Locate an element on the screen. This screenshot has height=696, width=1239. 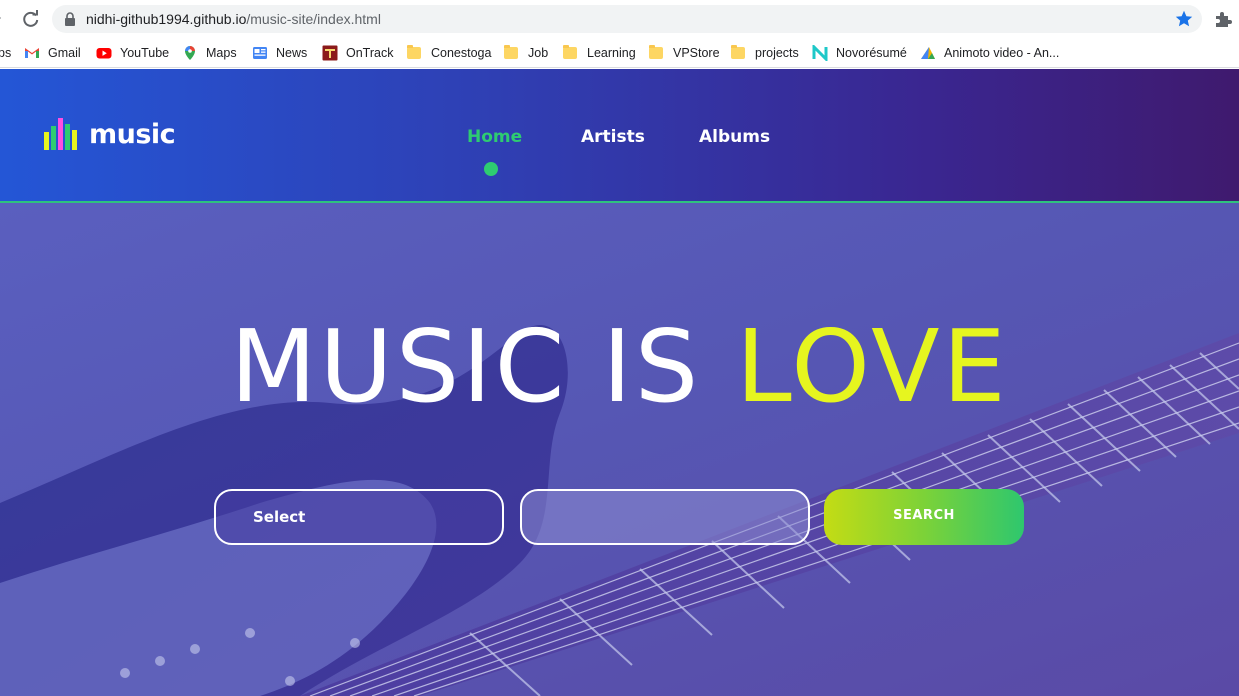
bookmark-label: YouTube is located at coordinates (145, 53).